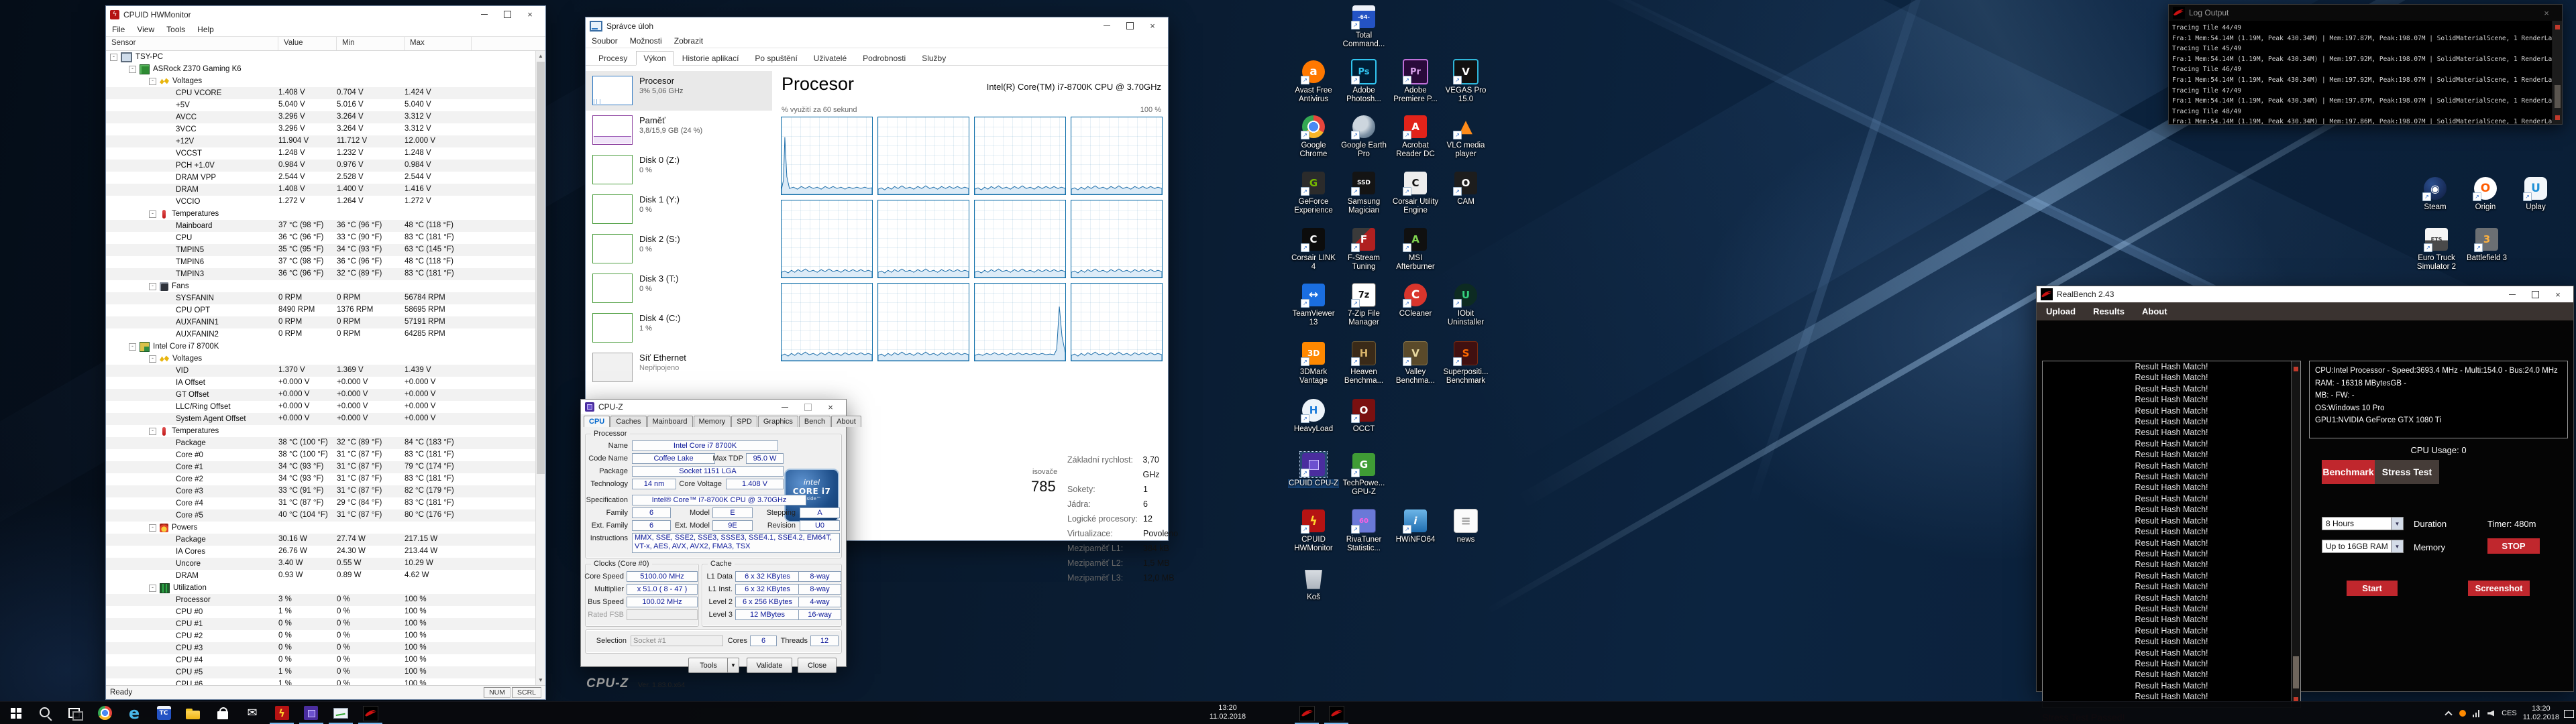 The height and width of the screenshot is (724, 2576). Describe the element at coordinates (646, 41) in the screenshot. I see `menu-item: Možnosti` at that location.